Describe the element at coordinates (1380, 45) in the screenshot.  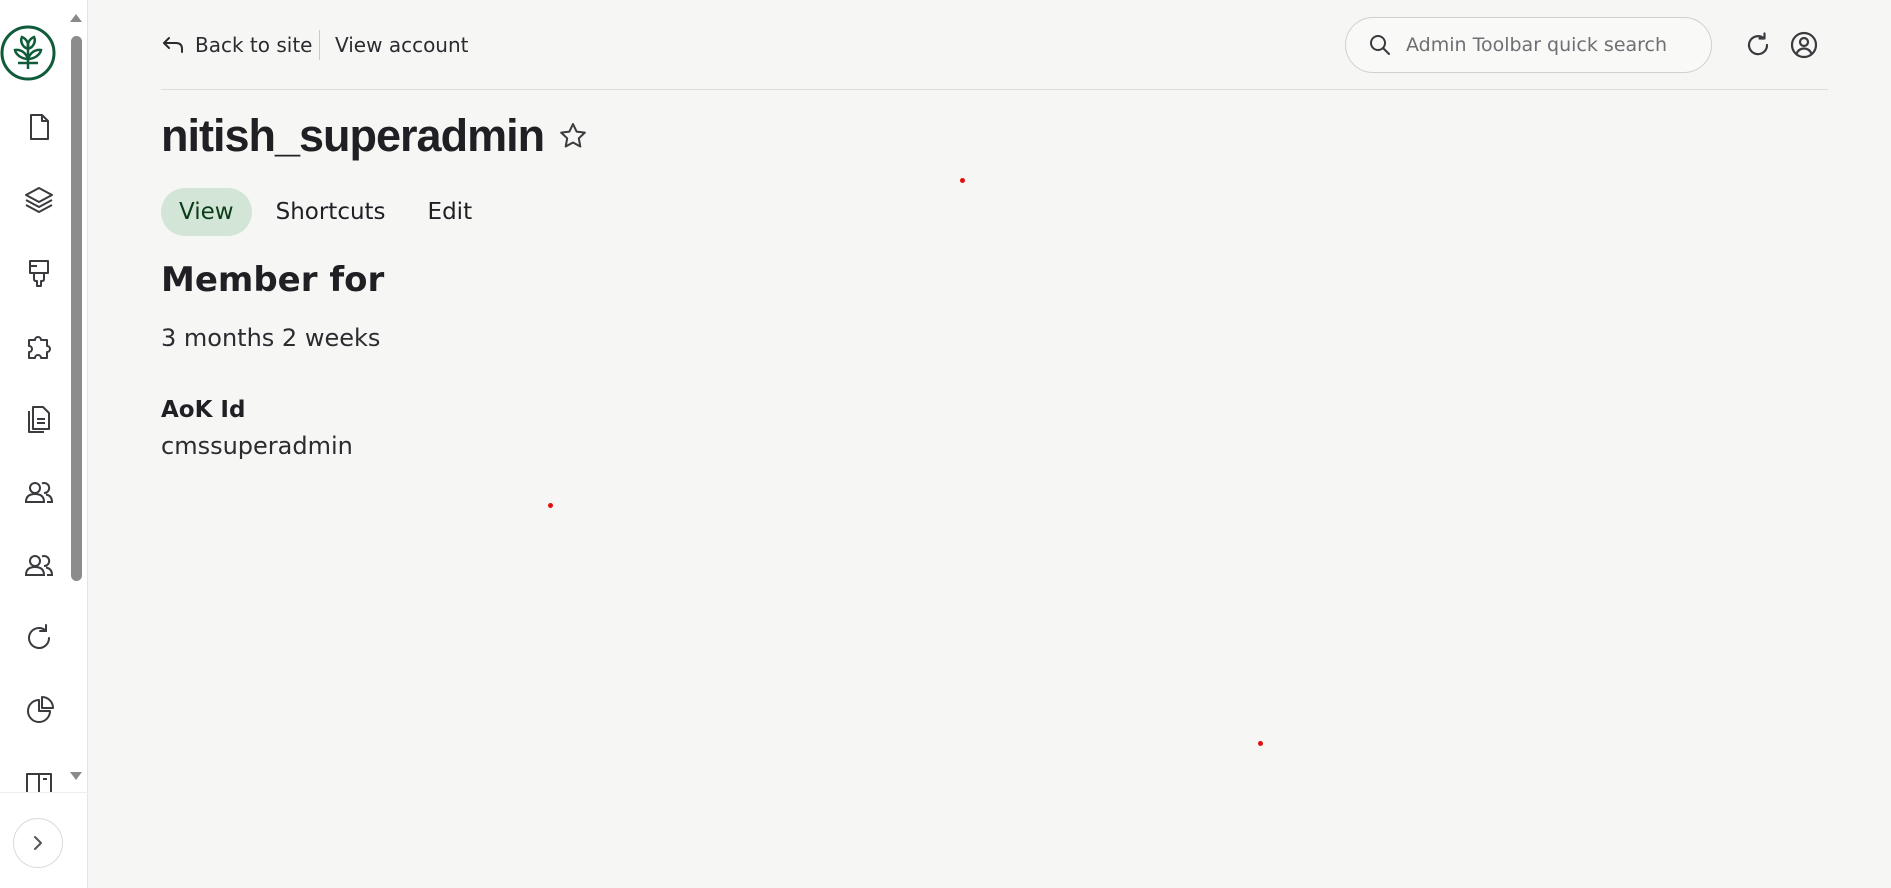
I see `search-icon` at that location.